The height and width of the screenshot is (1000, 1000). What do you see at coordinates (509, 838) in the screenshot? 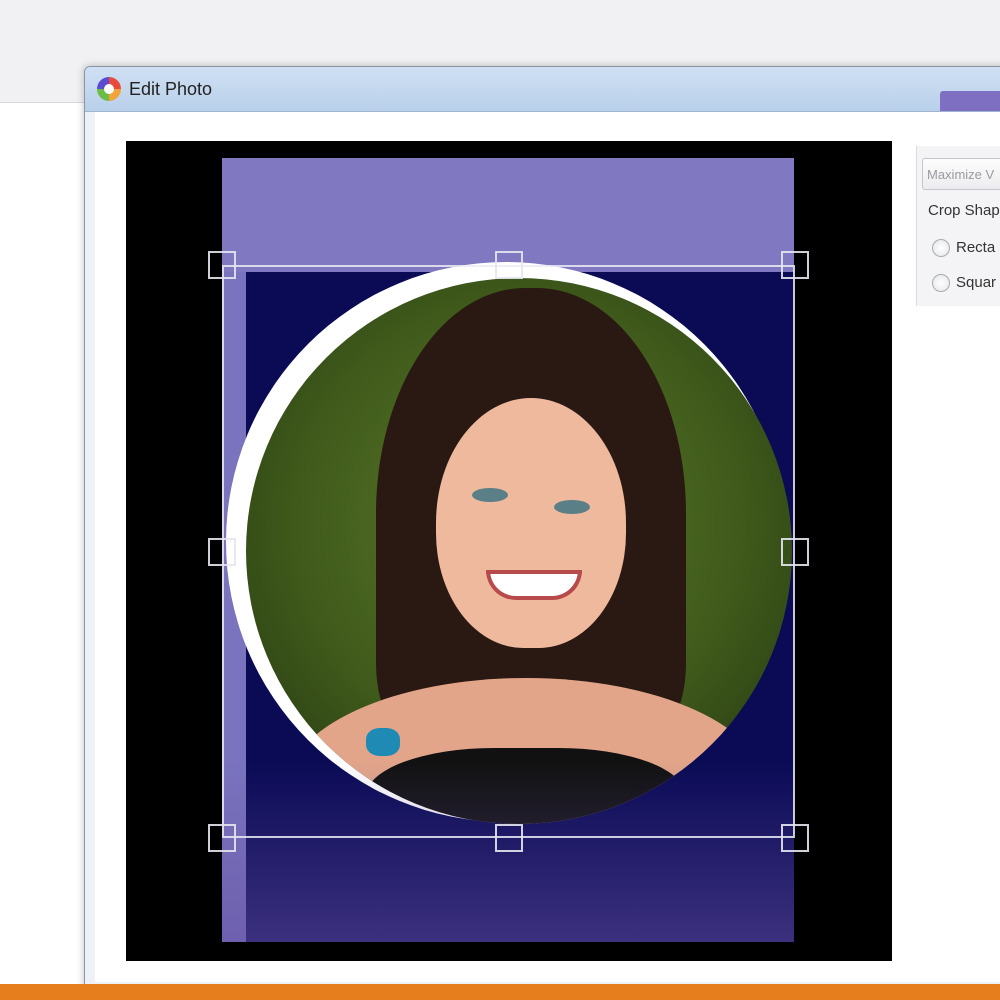
I see `crop-handle-bottom-center` at bounding box center [509, 838].